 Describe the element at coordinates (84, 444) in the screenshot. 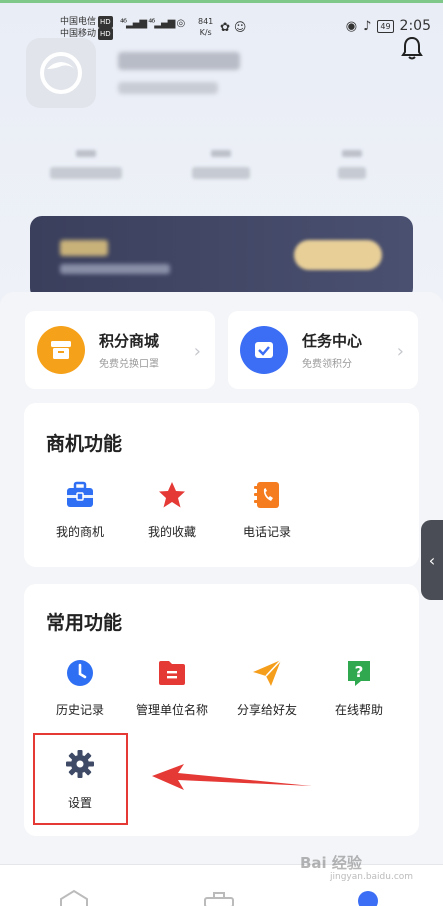

I see `business-section-title: 商机功能` at that location.